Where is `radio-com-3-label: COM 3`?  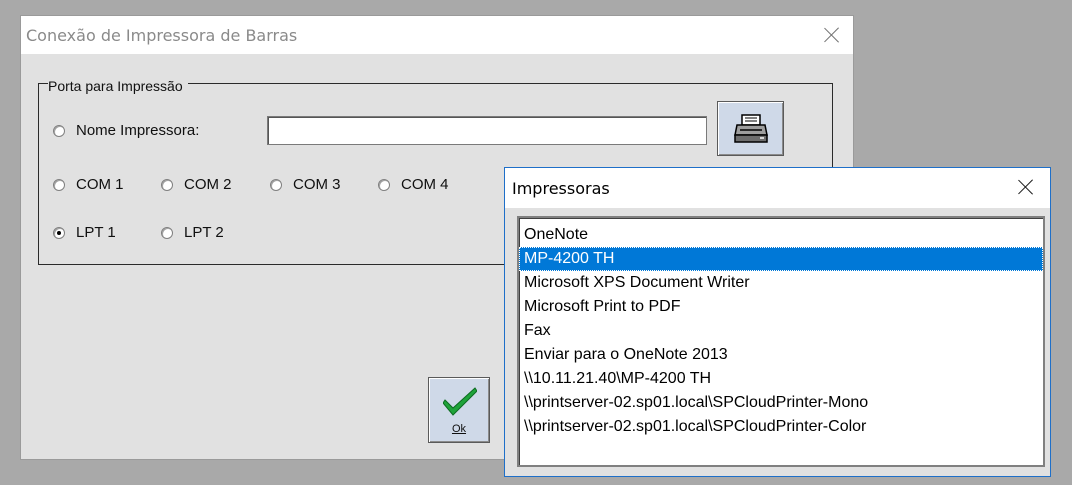
radio-com-3-label: COM 3 is located at coordinates (317, 184).